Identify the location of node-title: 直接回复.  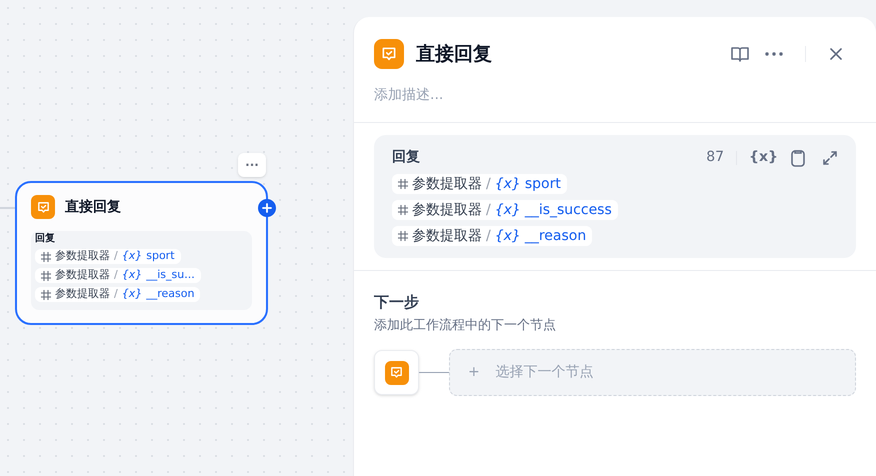
(93, 207).